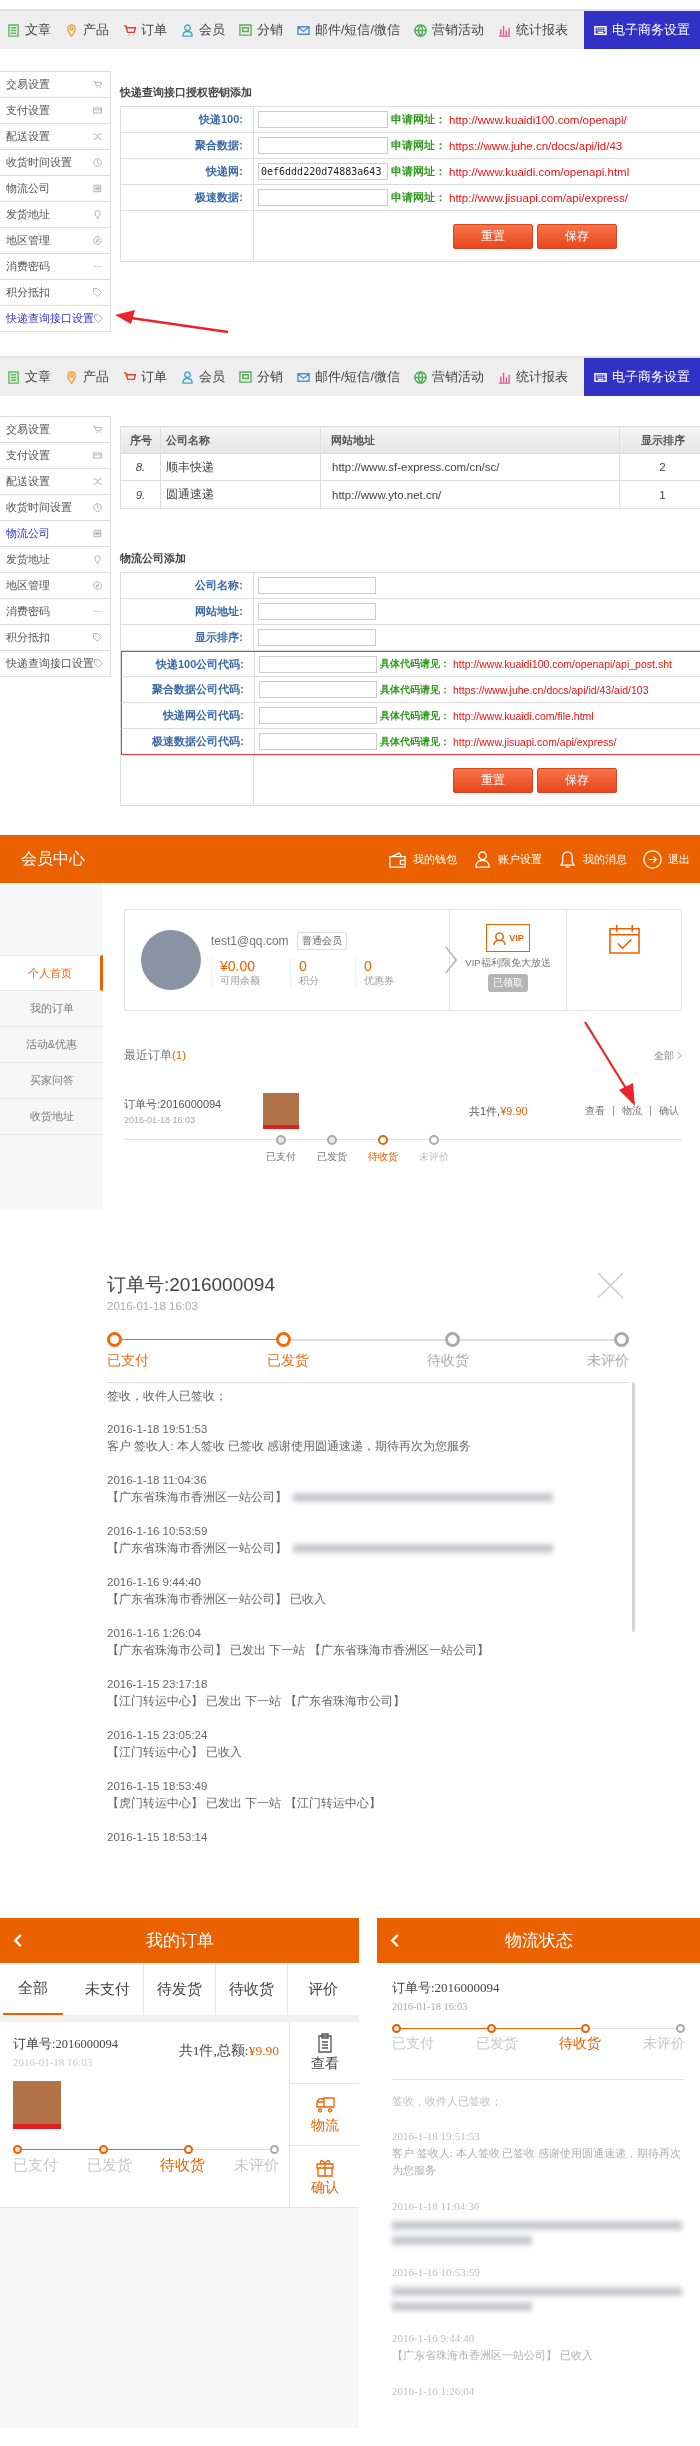  What do you see at coordinates (470, 494) in the screenshot?
I see `table-cell: http://www.yto.net.cn/` at bounding box center [470, 494].